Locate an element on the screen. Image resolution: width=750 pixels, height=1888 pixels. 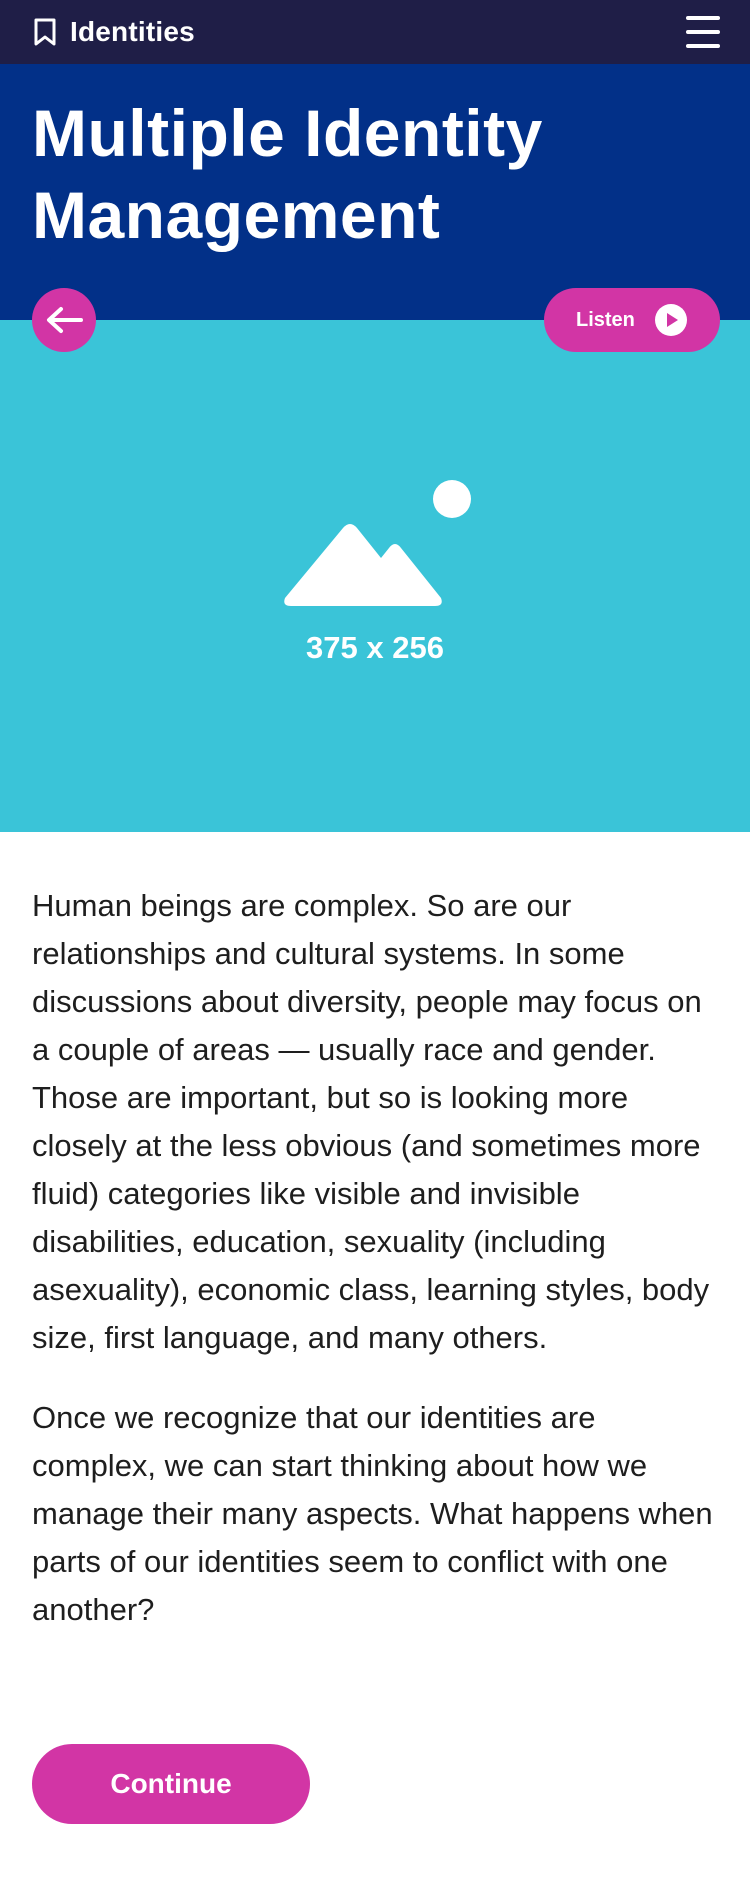
arrow-left-icon is located at coordinates (65, 320).